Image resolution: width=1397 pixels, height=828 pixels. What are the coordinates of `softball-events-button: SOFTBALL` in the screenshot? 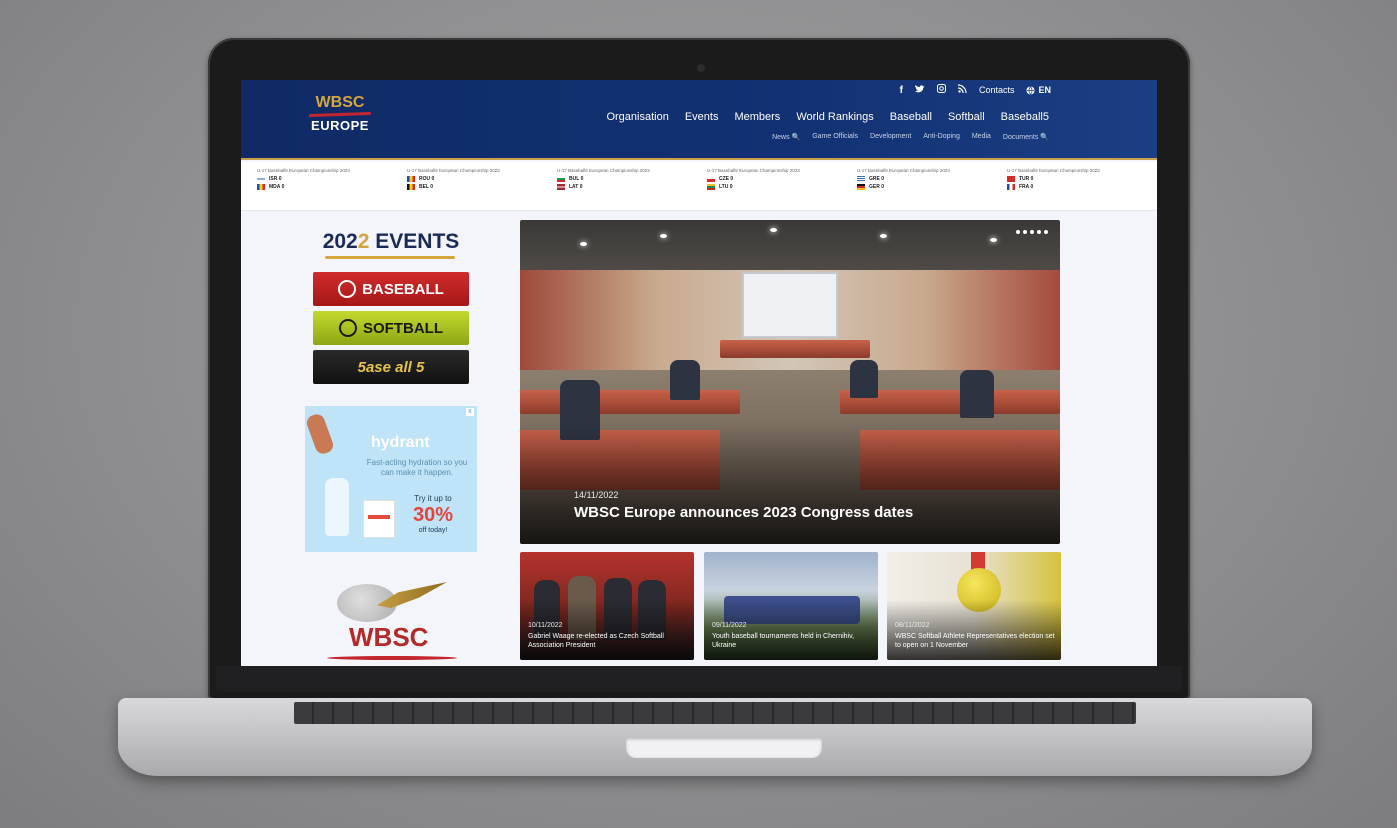 It's located at (391, 328).